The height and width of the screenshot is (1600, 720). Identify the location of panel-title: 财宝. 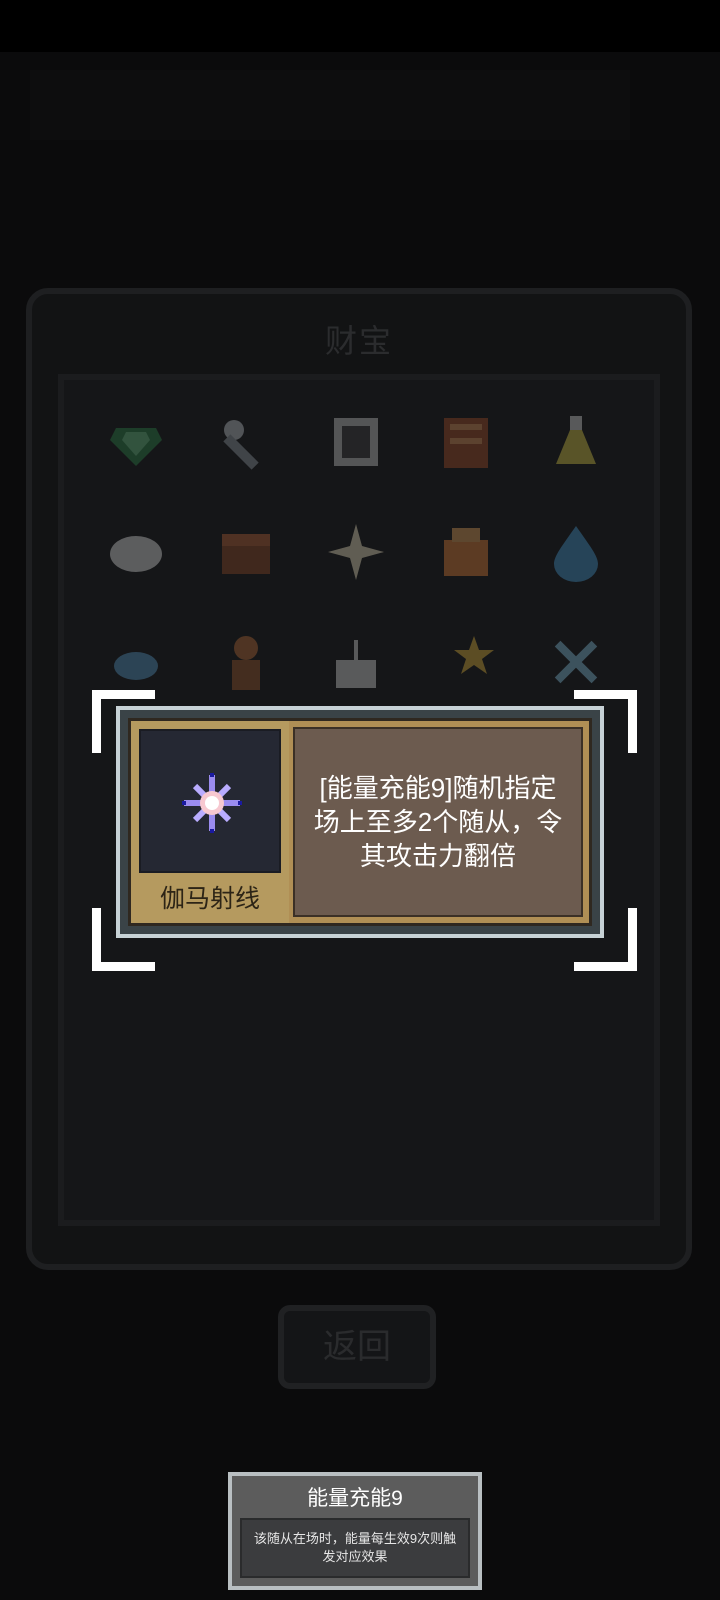
(358, 341).